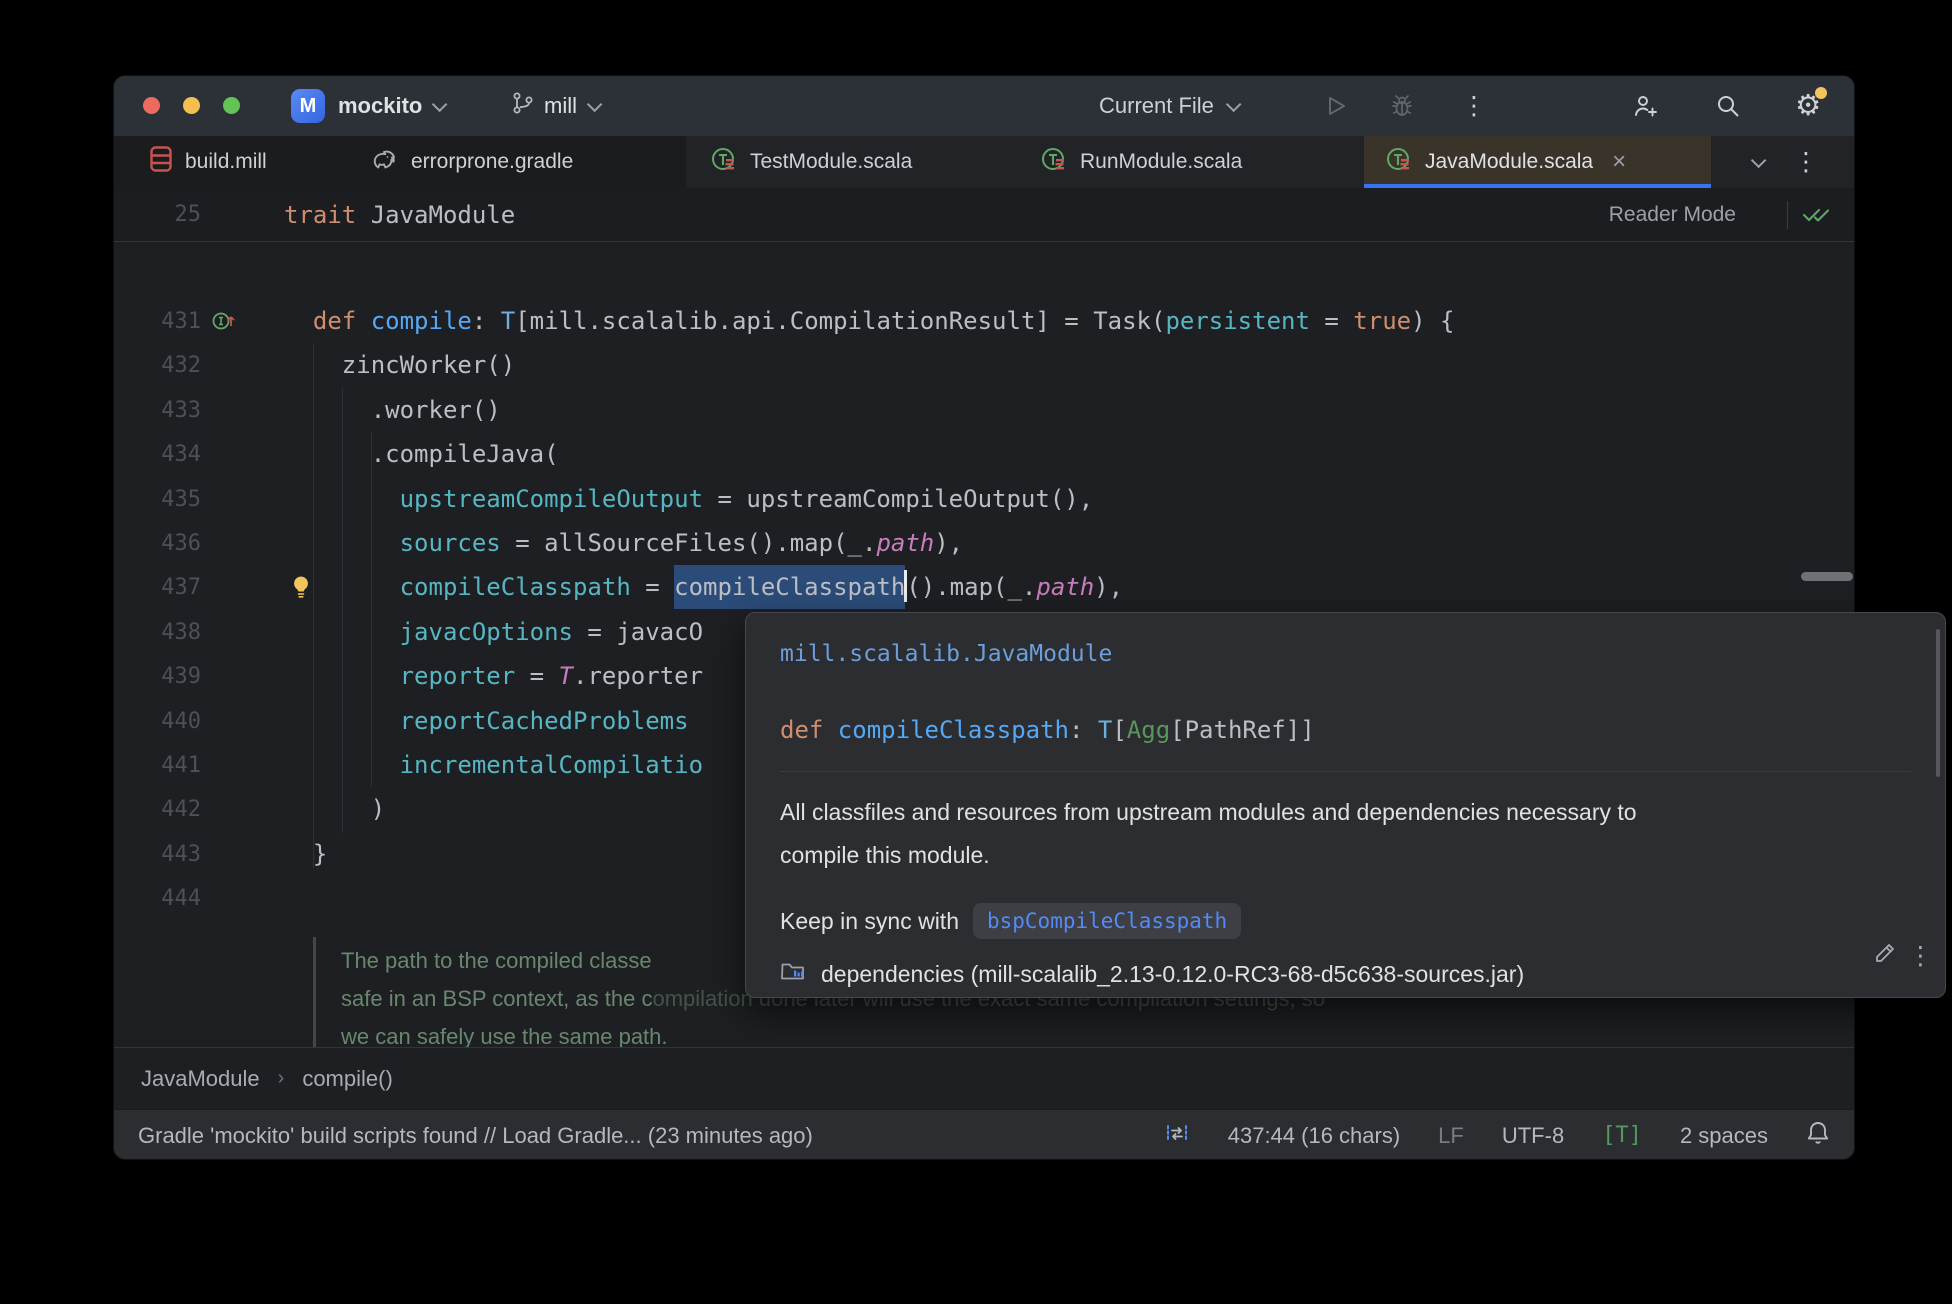  What do you see at coordinates (984, 365) in the screenshot?
I see `code-line-432: 432 zincWorker()` at bounding box center [984, 365].